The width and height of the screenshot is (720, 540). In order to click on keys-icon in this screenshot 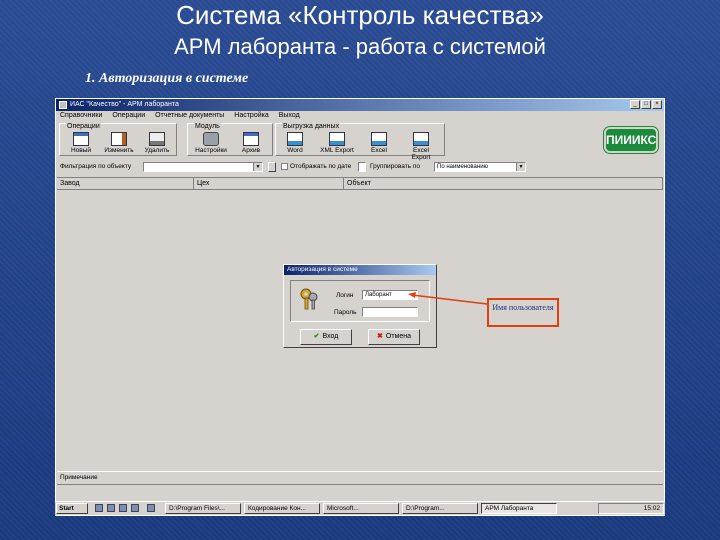, I will do `click(309, 299)`.